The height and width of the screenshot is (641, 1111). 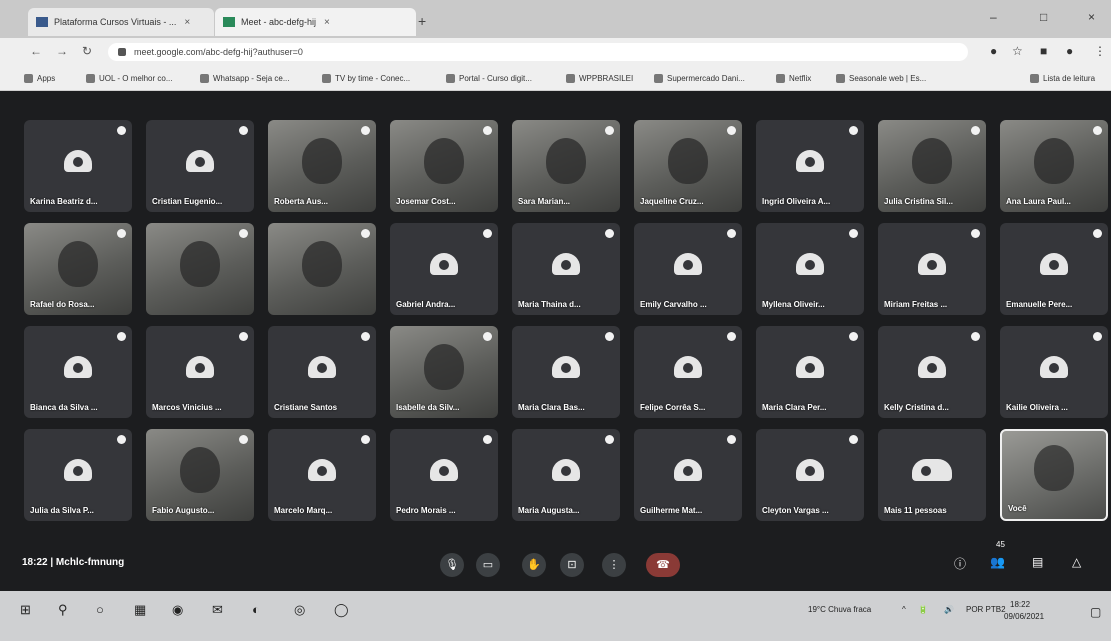 What do you see at coordinates (87, 51) in the screenshot?
I see `reload-button: ↻` at bounding box center [87, 51].